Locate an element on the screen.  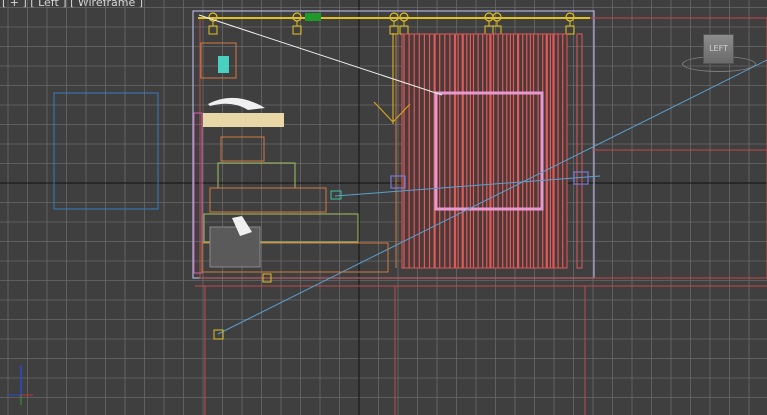
green-fixture is located at coordinates (313, 17).